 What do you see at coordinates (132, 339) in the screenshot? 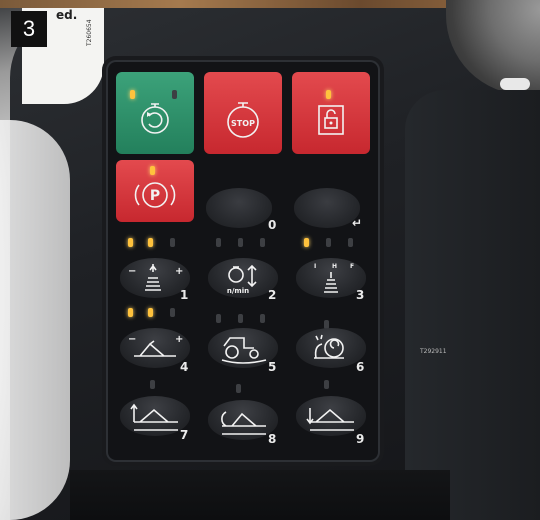
I see `hitch4-minus: −` at bounding box center [132, 339].